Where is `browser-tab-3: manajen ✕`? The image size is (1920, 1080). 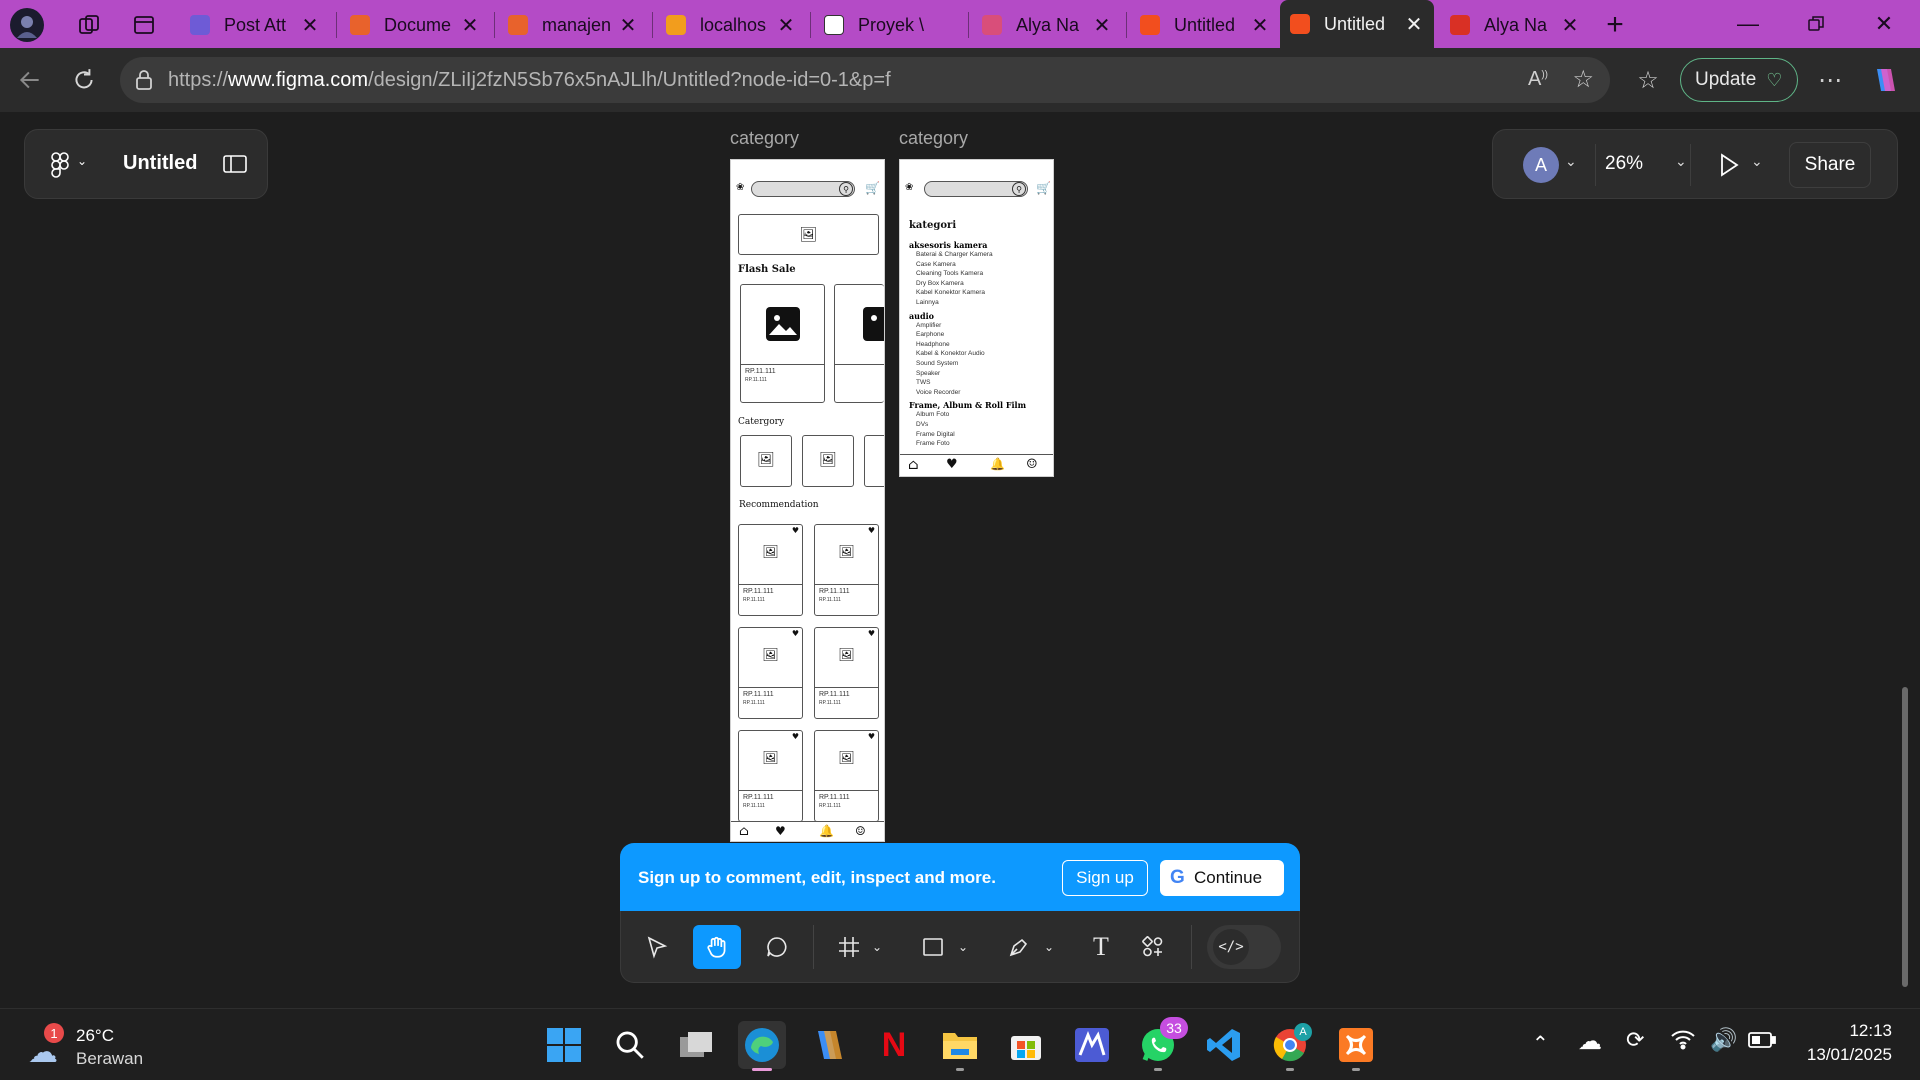 browser-tab-3: manajen ✕ is located at coordinates (573, 25).